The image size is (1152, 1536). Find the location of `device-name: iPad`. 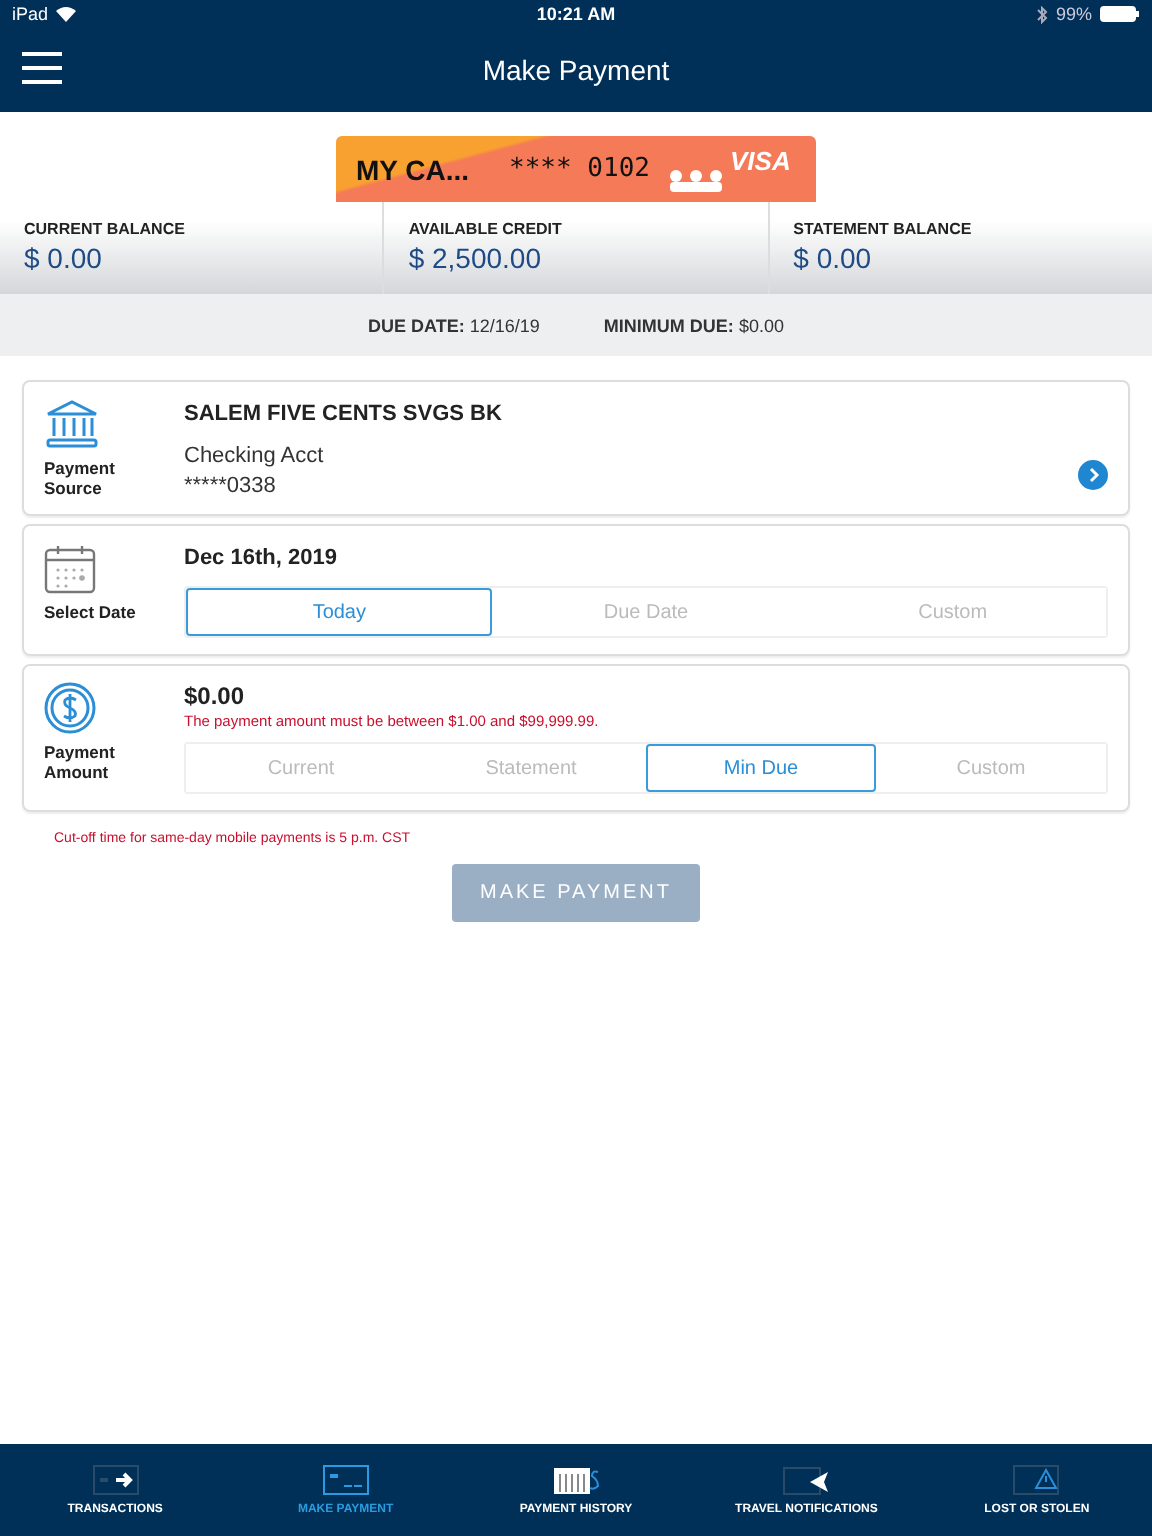

device-name: iPad is located at coordinates (30, 14).